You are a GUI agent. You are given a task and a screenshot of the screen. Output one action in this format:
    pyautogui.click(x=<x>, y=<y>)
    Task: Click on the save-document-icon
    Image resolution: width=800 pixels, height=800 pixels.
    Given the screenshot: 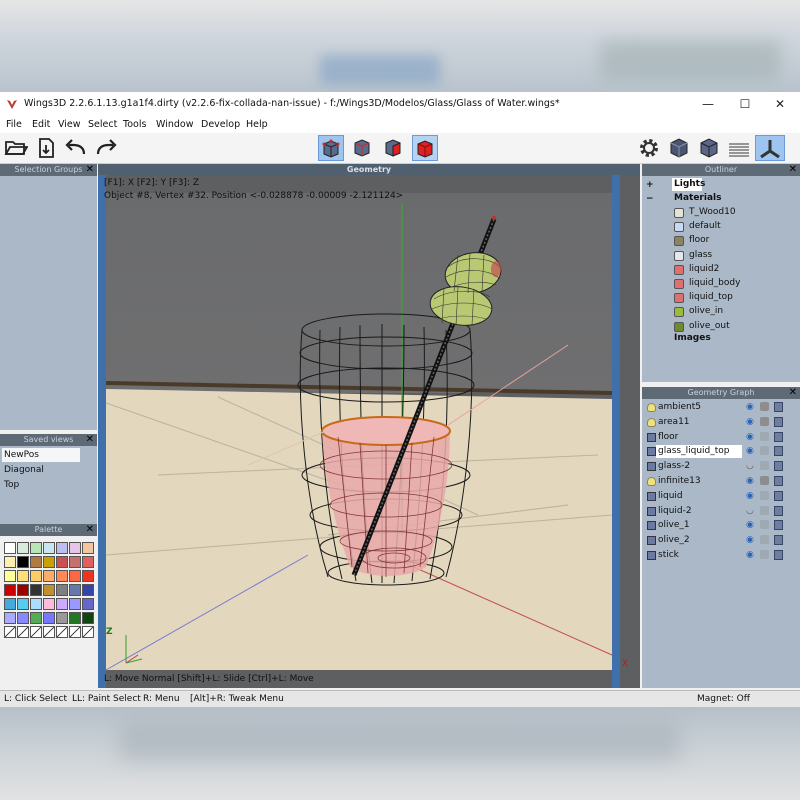 What is the action you would take?
    pyautogui.click(x=46, y=148)
    